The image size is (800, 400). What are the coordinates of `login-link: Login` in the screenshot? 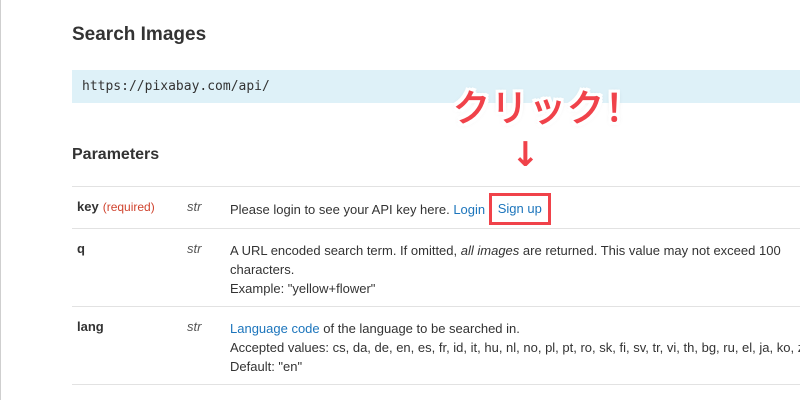 It's located at (469, 209).